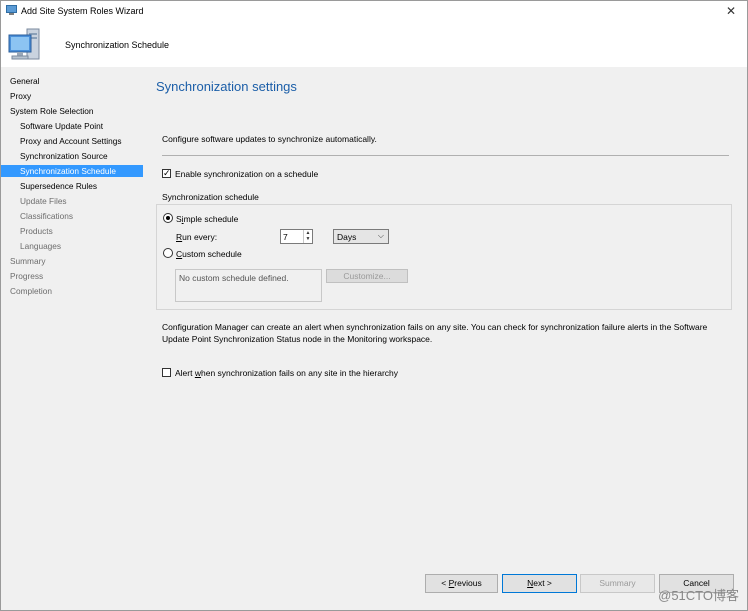 The width and height of the screenshot is (748, 611). What do you see at coordinates (47, 216) in the screenshot?
I see `nav-item-classifications: Classifications` at bounding box center [47, 216].